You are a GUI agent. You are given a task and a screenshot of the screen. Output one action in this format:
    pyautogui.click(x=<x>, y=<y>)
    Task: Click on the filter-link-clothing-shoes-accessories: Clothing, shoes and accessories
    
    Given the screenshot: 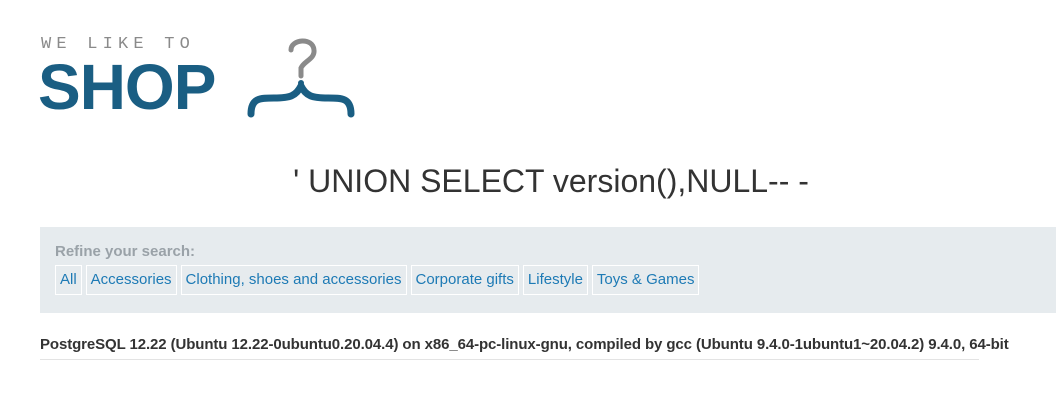 What is the action you would take?
    pyautogui.click(x=293, y=280)
    